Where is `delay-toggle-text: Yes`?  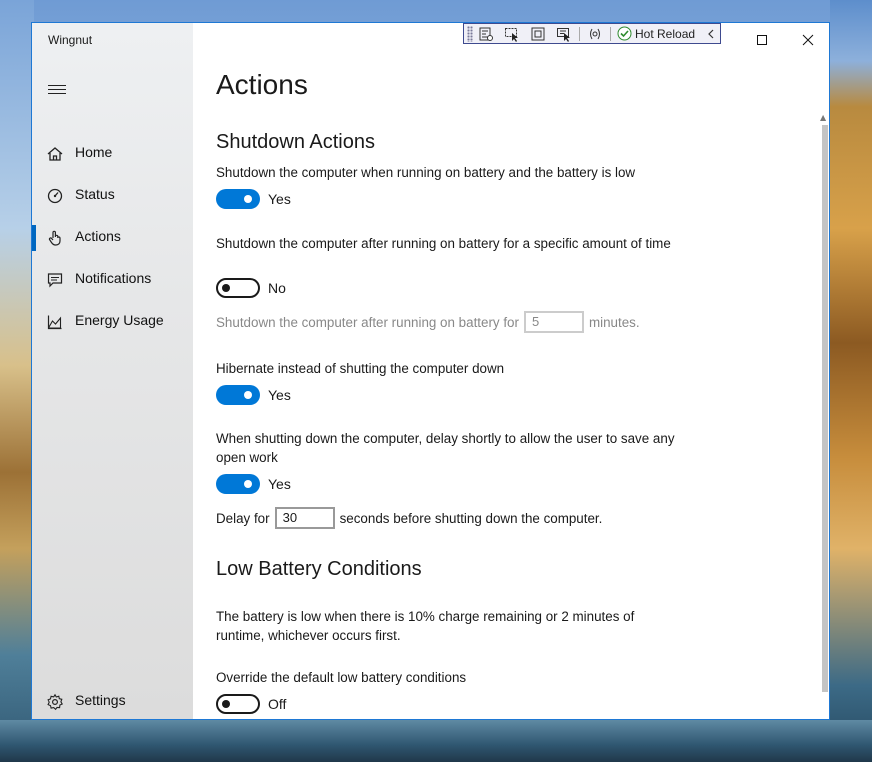
delay-toggle-text: Yes is located at coordinates (279, 484).